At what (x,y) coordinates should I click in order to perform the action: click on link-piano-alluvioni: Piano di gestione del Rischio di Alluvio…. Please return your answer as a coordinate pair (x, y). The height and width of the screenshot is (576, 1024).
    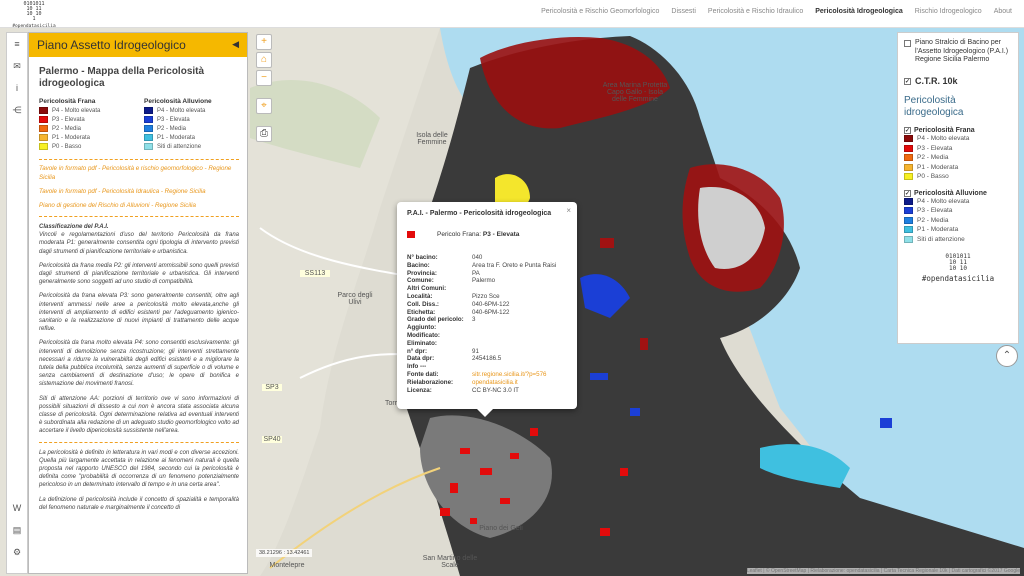
    Looking at the image, I should click on (139, 205).